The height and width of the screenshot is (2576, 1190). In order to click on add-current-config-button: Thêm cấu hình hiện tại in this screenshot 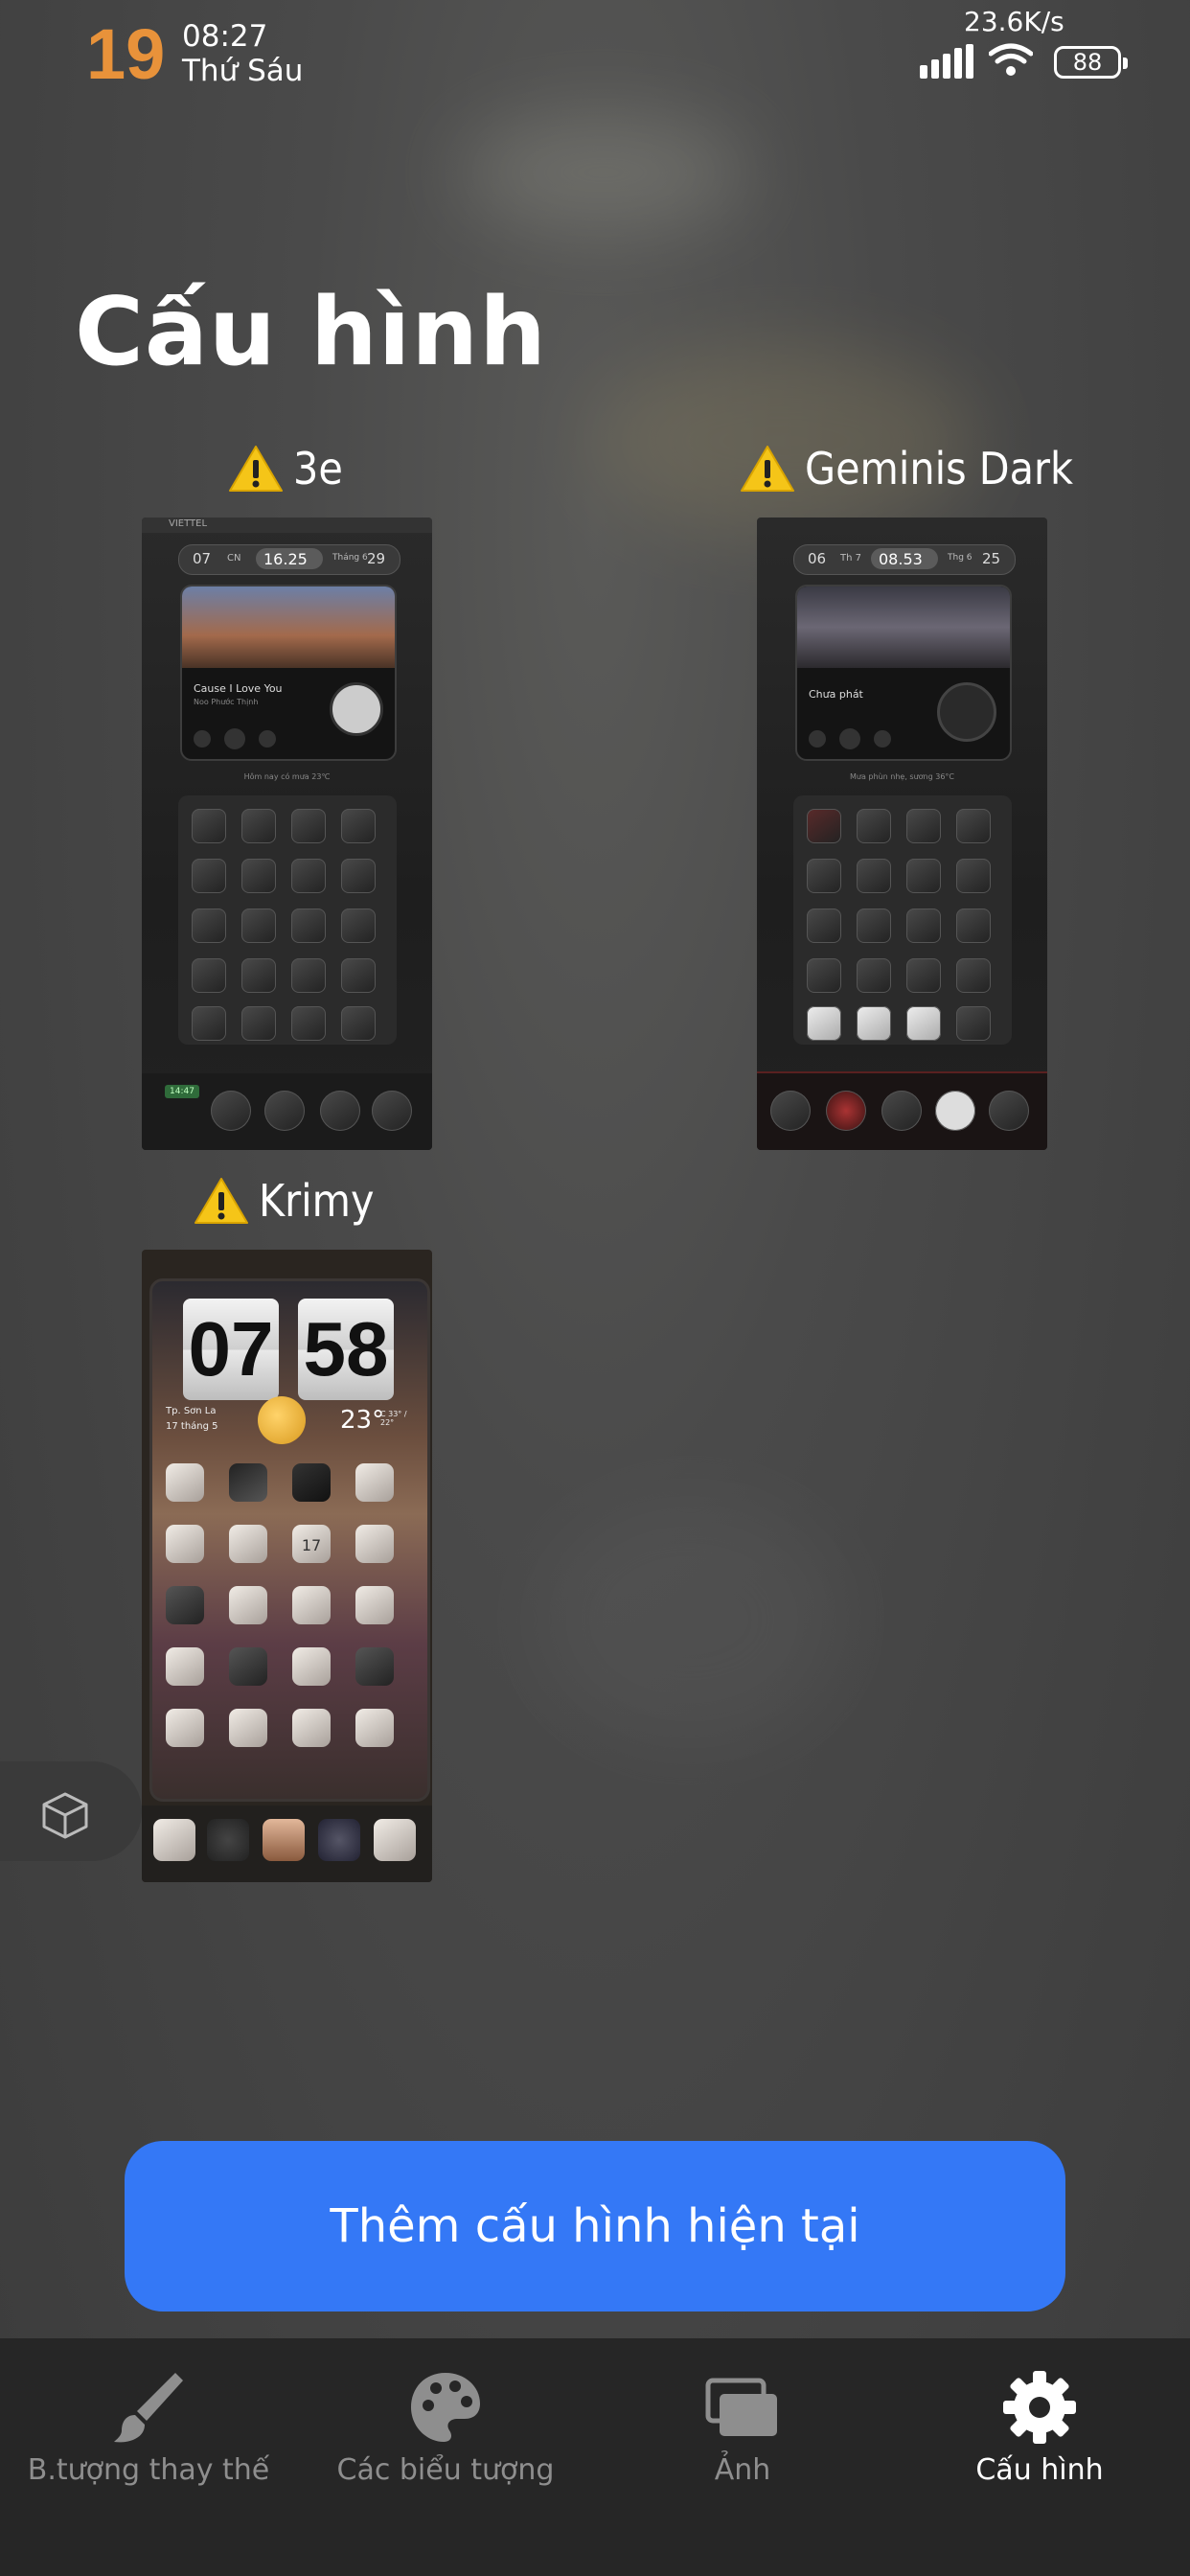, I will do `click(595, 2226)`.